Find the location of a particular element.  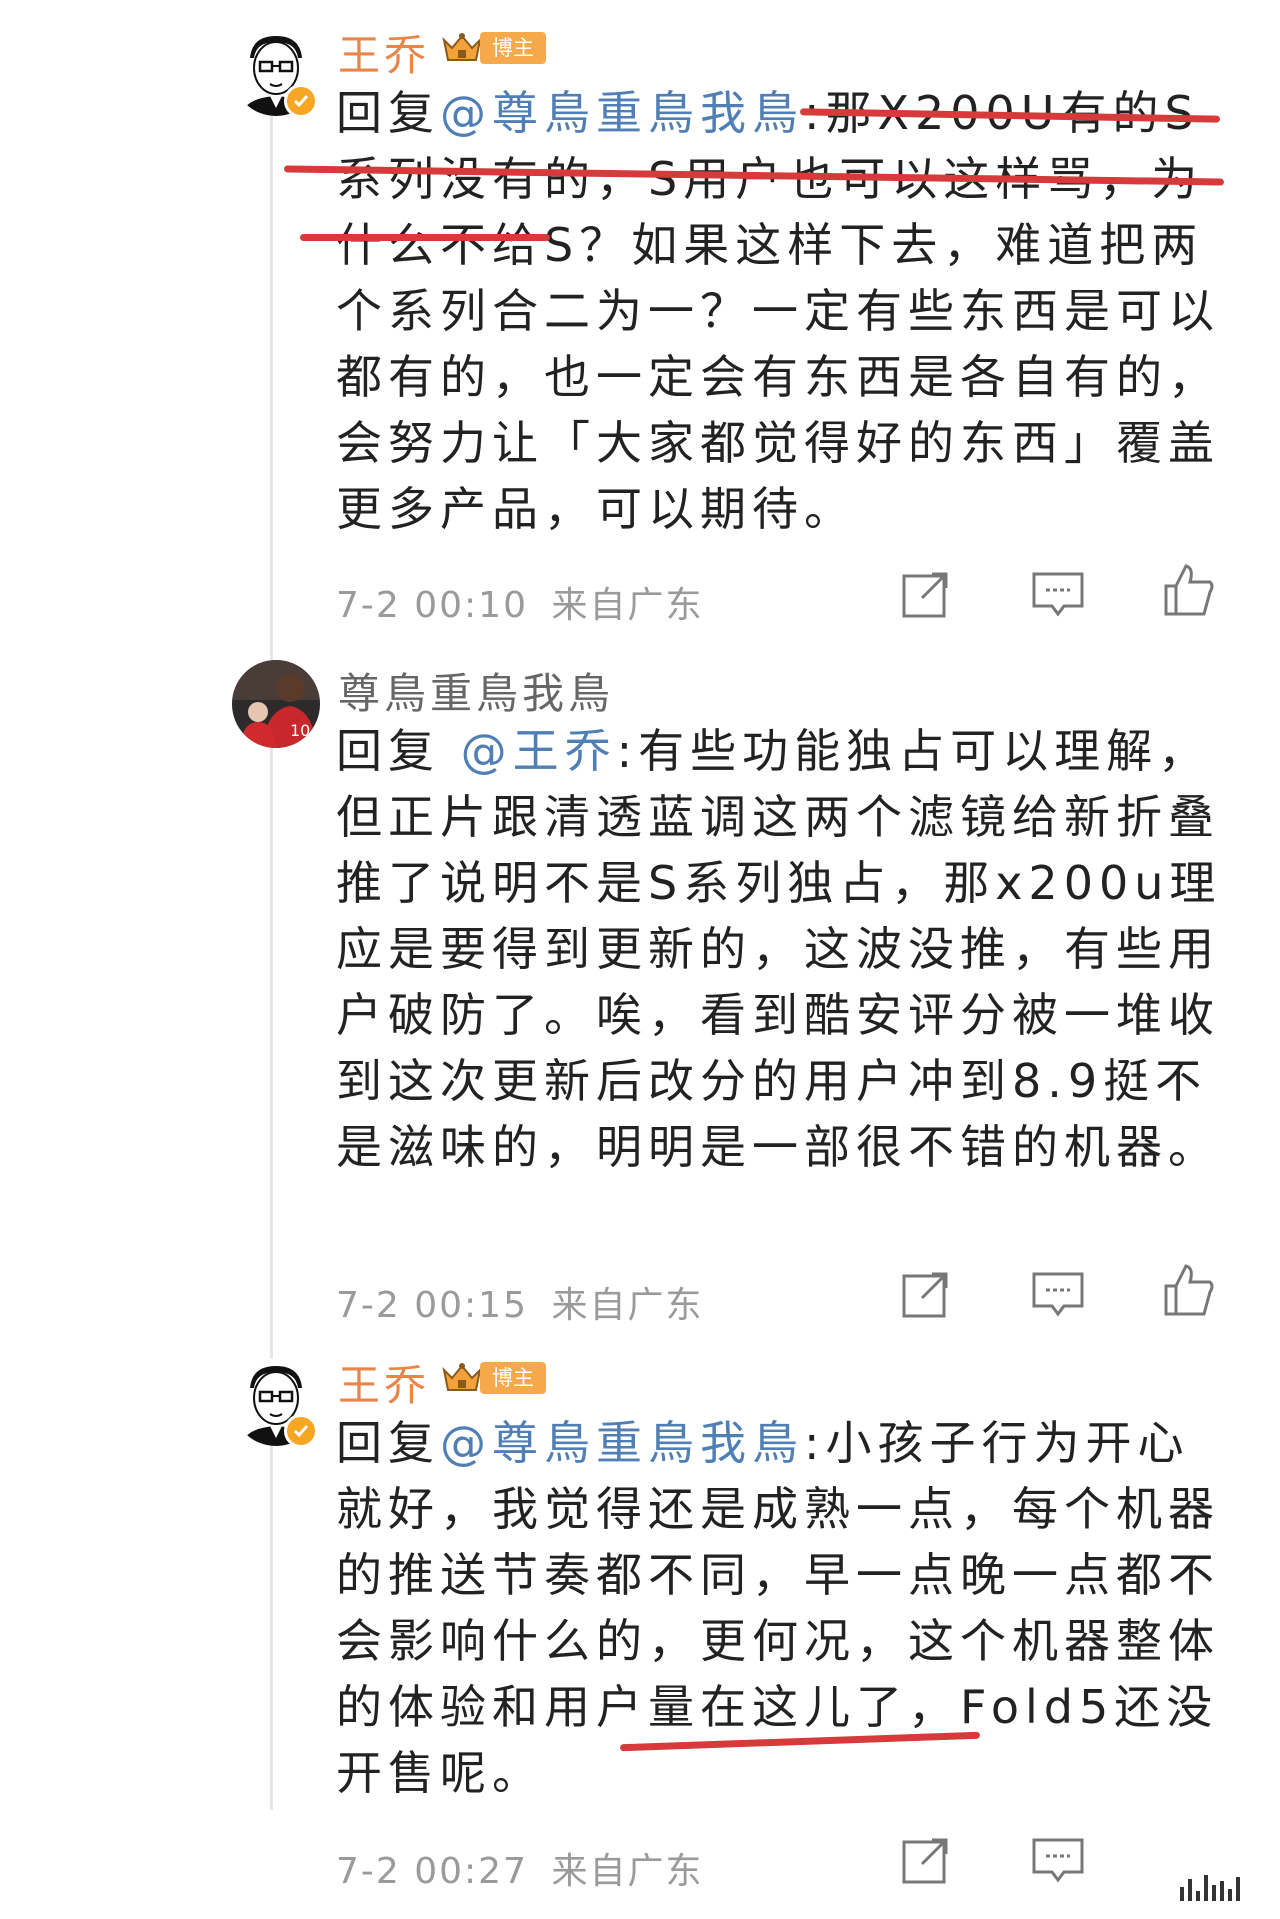

comment-meta: 7-2 00:15 来自广东 is located at coordinates (519, 1302).